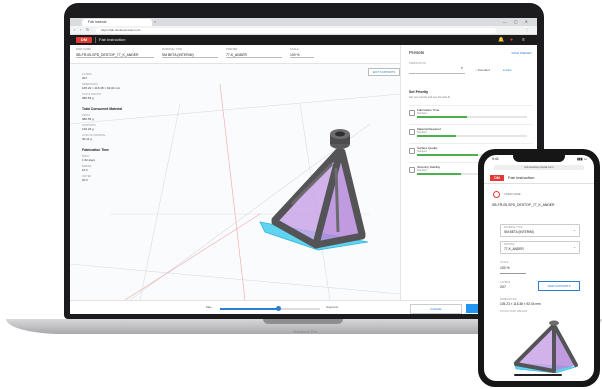 Image resolution: width=602 pixels, height=389 pixels. Describe the element at coordinates (517, 21) in the screenshot. I see `window-controls: — ▢ ✕` at that location.